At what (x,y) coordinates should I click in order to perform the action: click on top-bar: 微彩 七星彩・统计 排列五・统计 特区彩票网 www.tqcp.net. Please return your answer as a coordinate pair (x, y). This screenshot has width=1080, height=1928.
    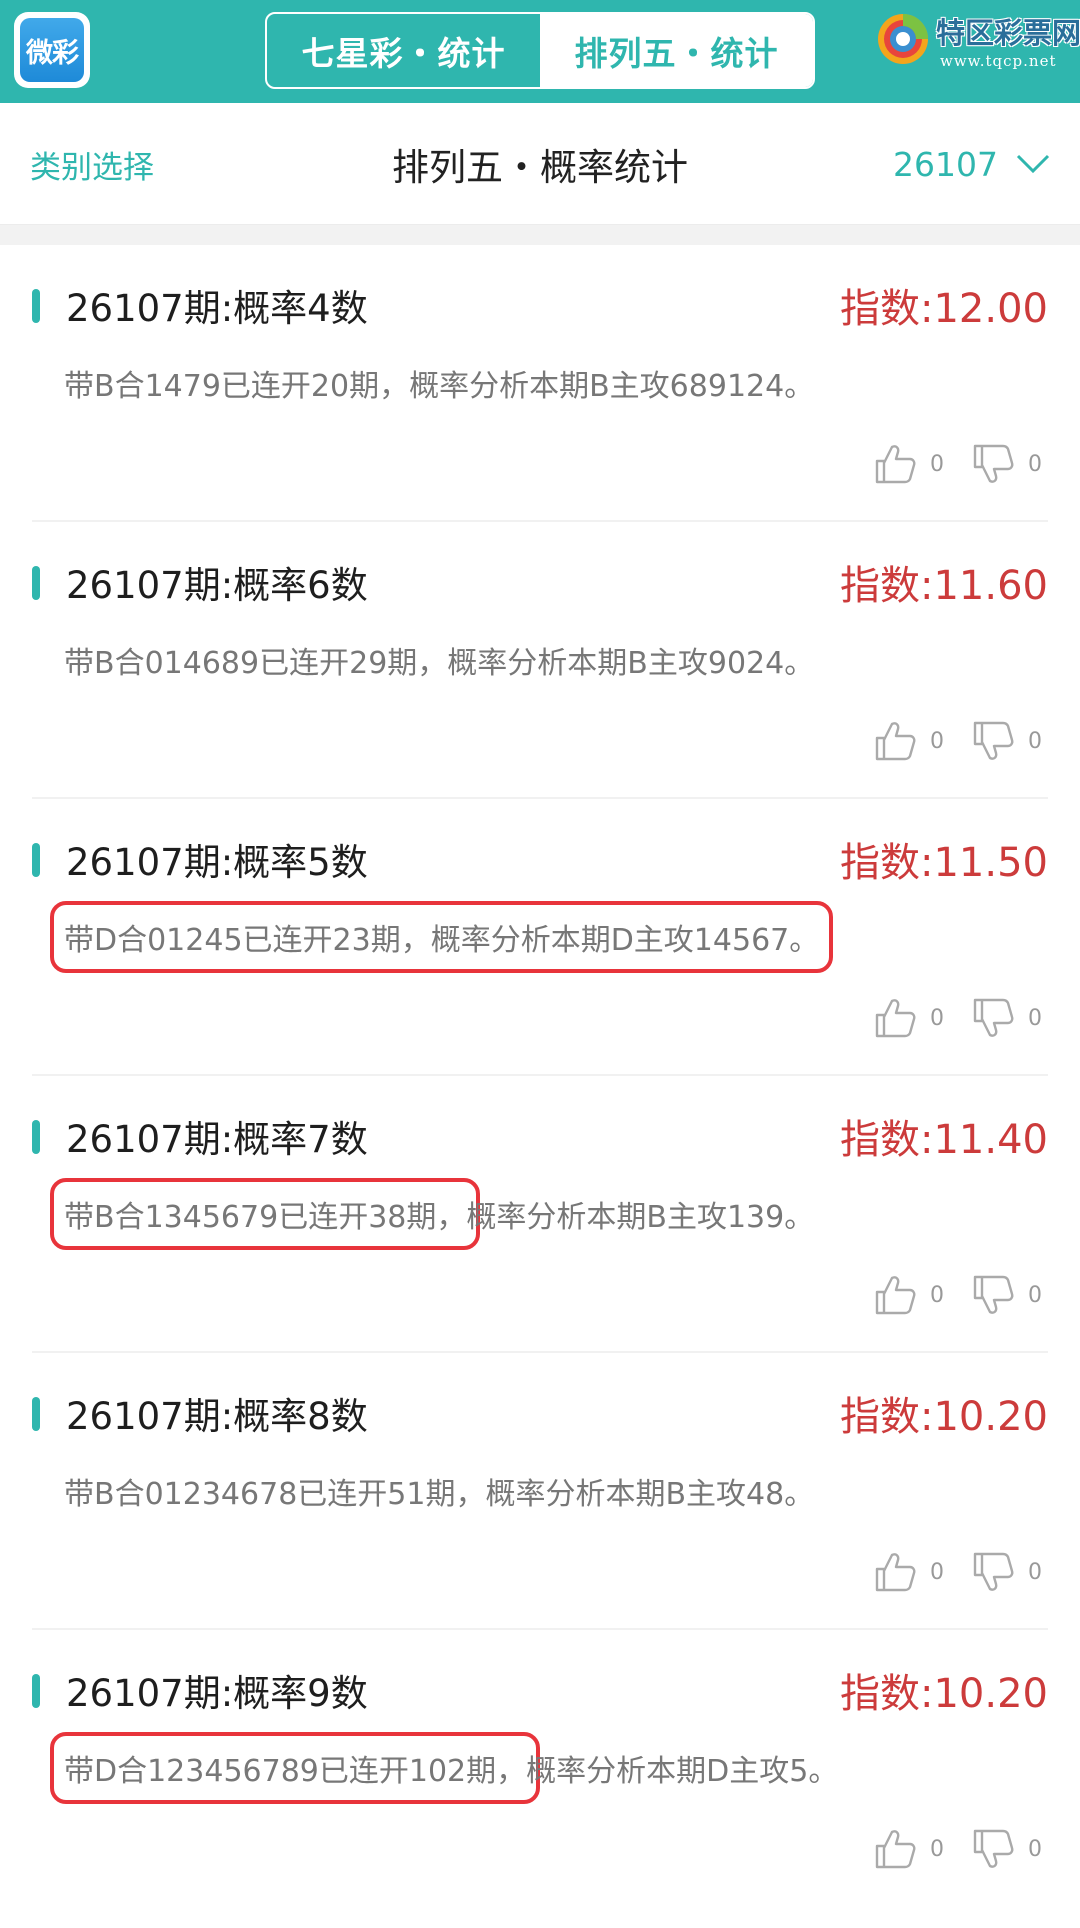
    Looking at the image, I should click on (540, 51).